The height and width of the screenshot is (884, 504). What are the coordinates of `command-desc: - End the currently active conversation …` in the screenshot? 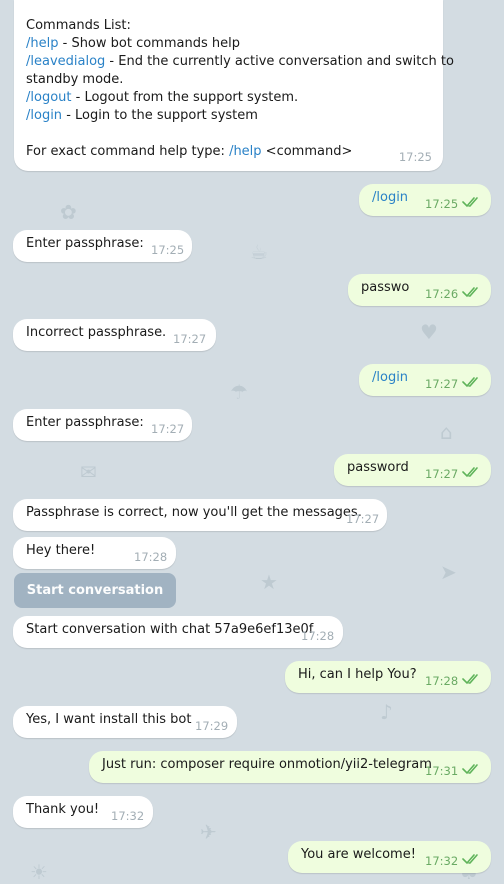 It's located at (279, 61).